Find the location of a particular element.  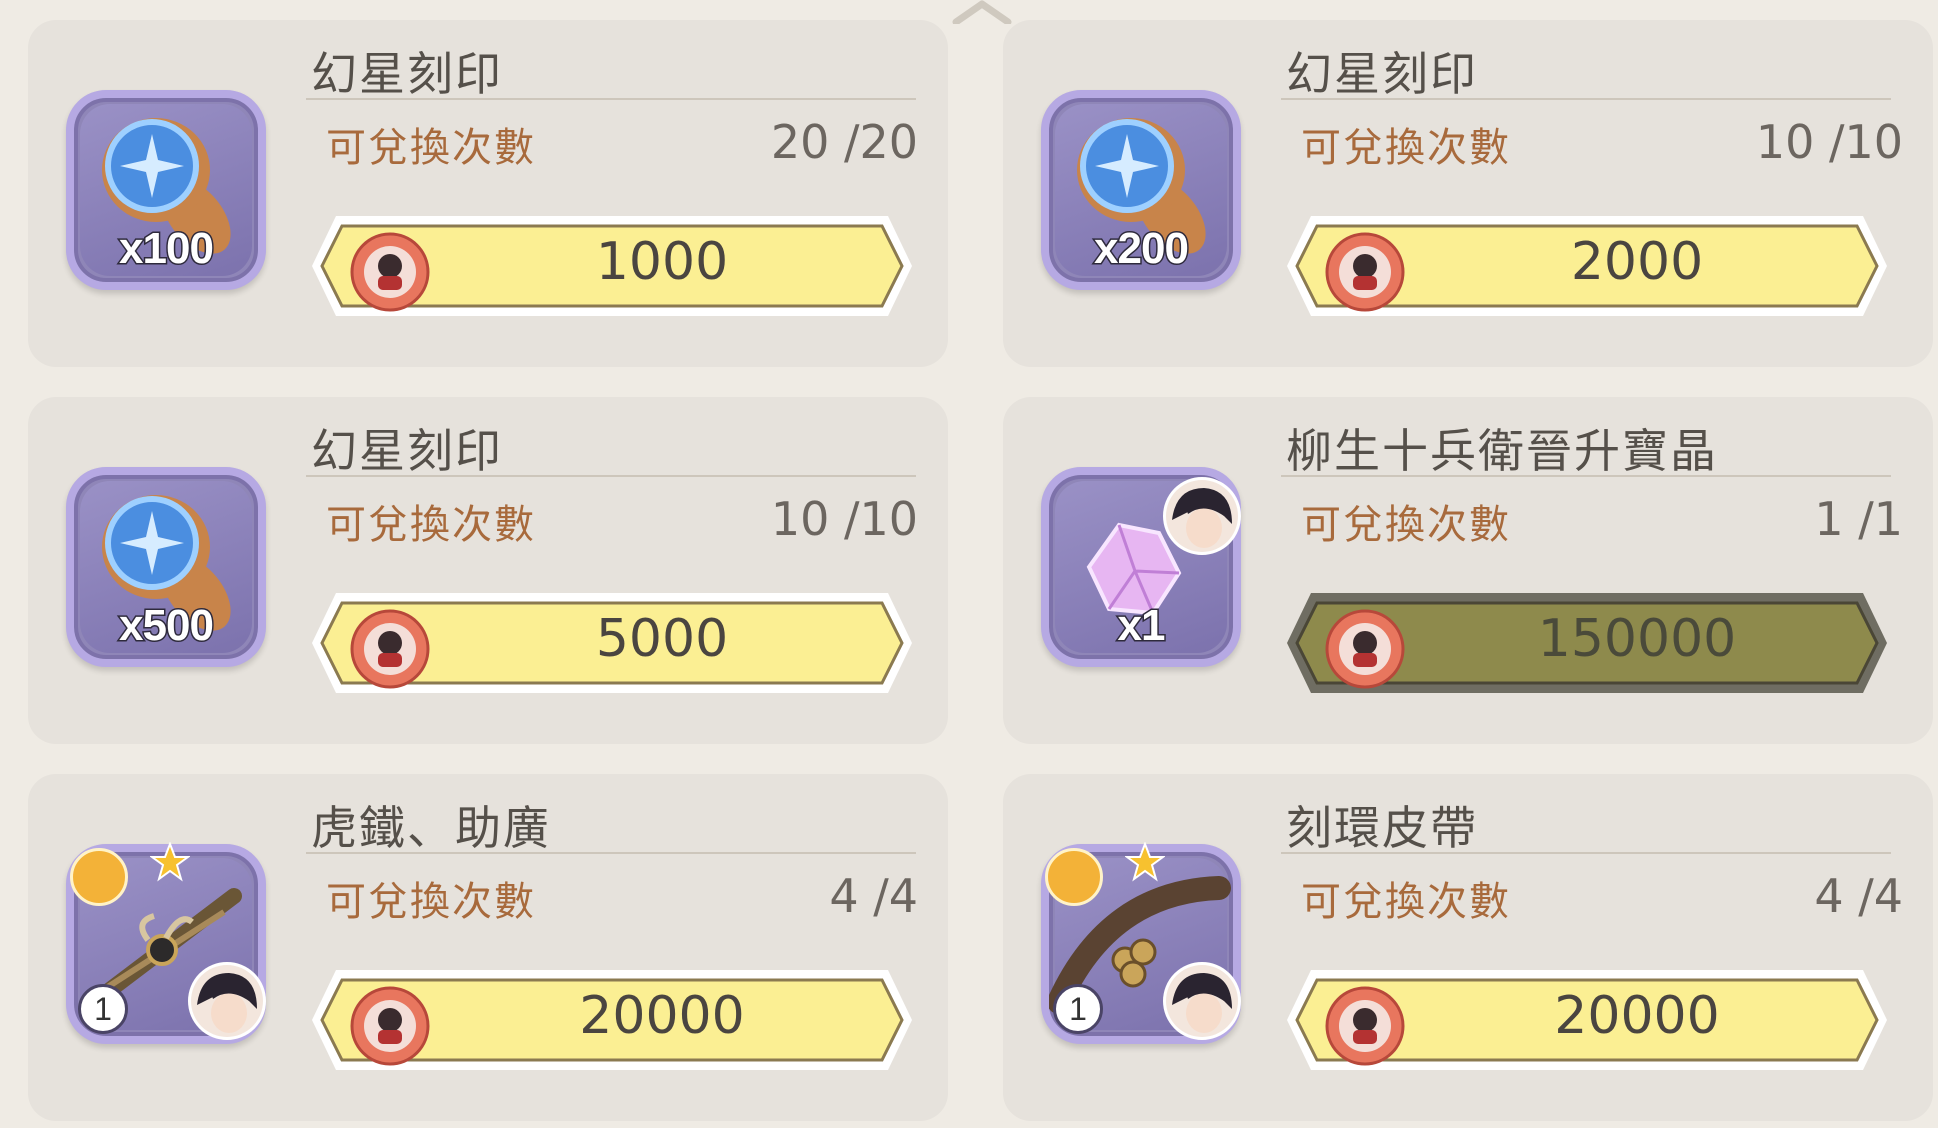

exchange-card: 1 虎鐵、助廣 可兌換次數 4 /4 20000 is located at coordinates (488, 947).